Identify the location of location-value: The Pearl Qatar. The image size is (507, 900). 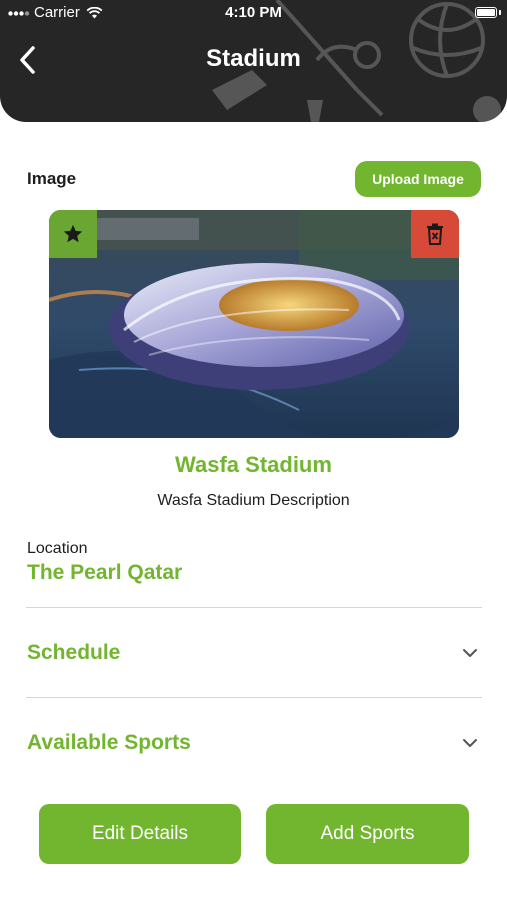
(105, 572).